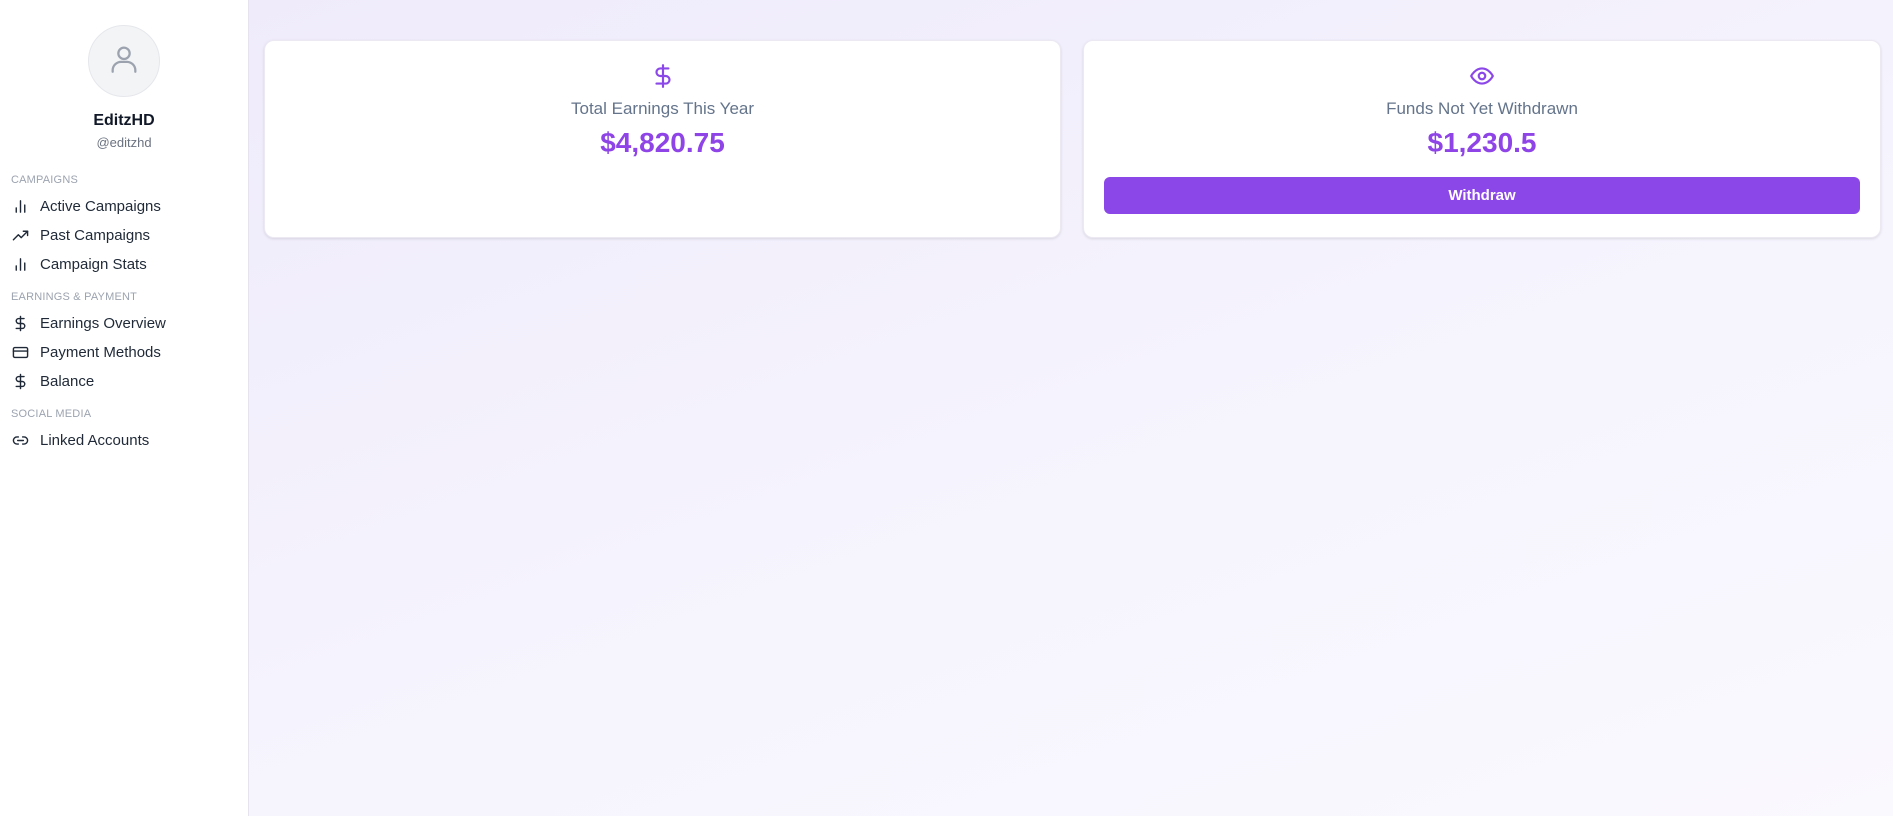 This screenshot has height=816, width=1893. What do you see at coordinates (74, 297) in the screenshot?
I see `section-title: EARNINGS & PAYMENT` at bounding box center [74, 297].